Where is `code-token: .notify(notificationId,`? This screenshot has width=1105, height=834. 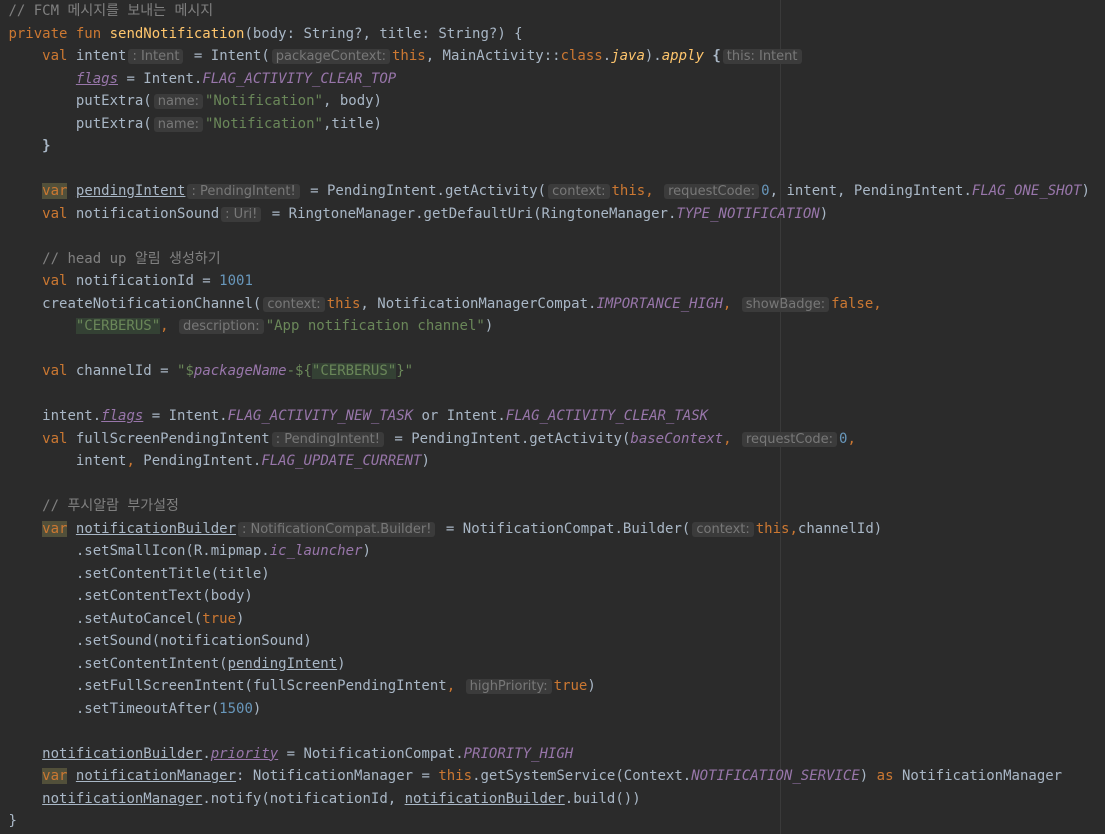
code-token: .notify(notificationId, is located at coordinates (303, 798).